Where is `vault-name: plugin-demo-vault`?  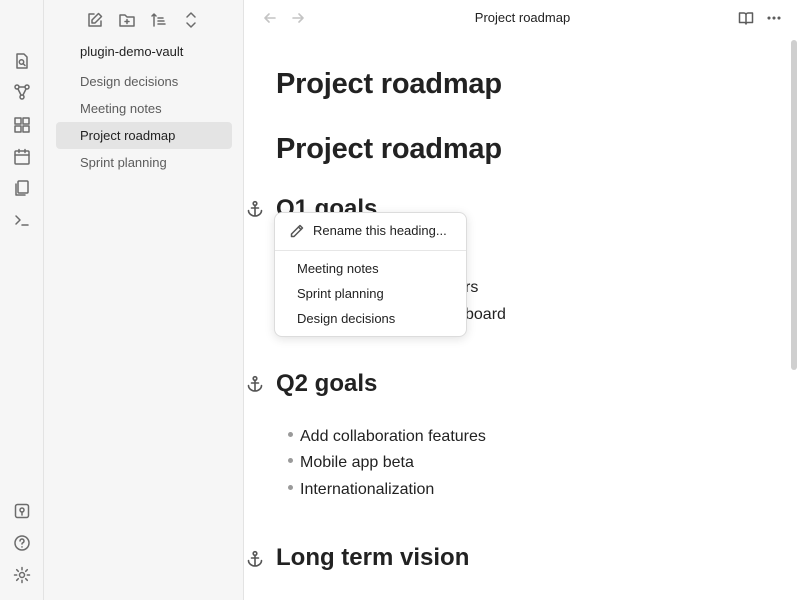 vault-name: plugin-demo-vault is located at coordinates (131, 51).